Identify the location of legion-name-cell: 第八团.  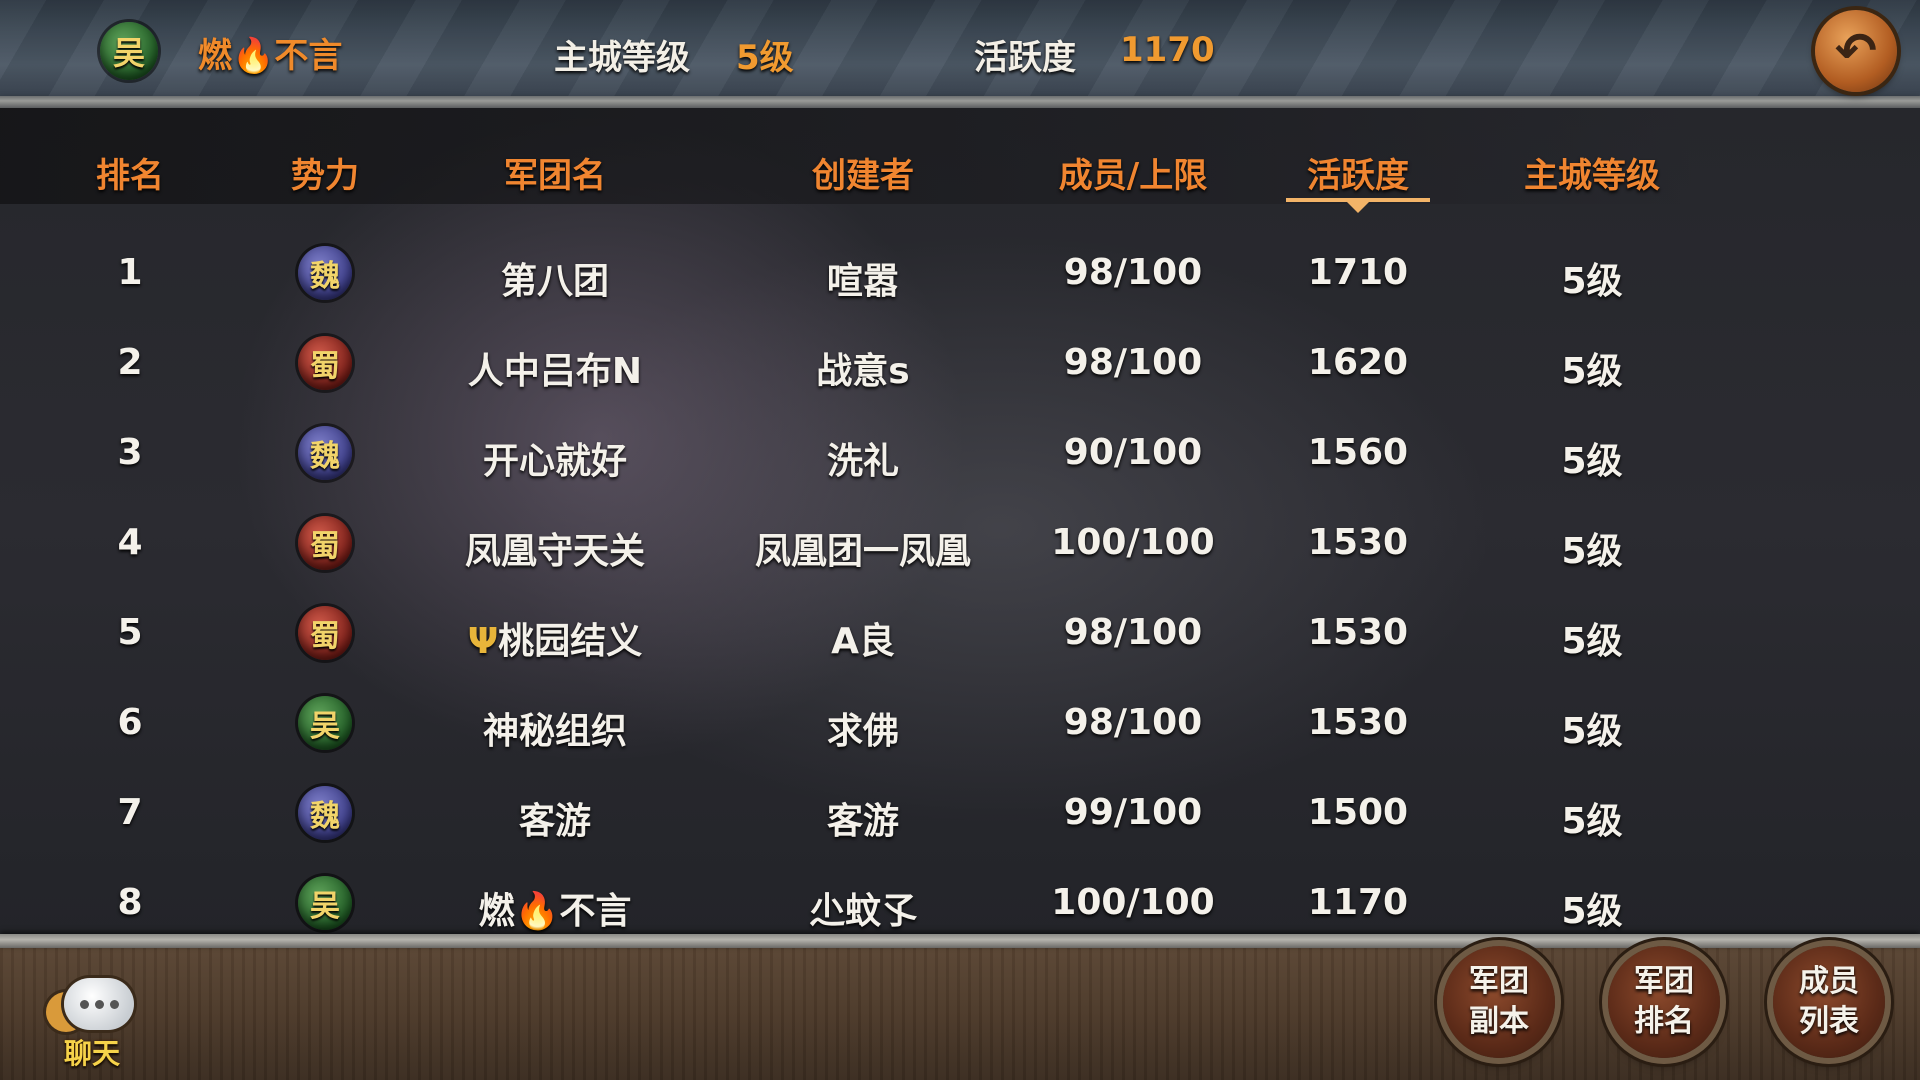
(554, 281).